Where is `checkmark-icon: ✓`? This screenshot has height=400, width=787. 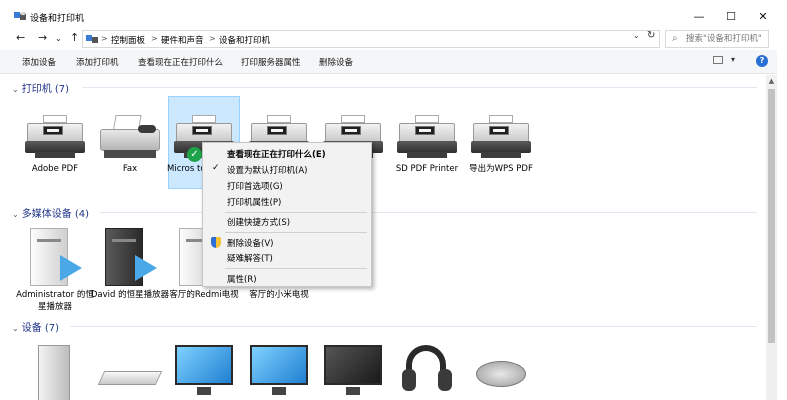 checkmark-icon: ✓ is located at coordinates (216, 168).